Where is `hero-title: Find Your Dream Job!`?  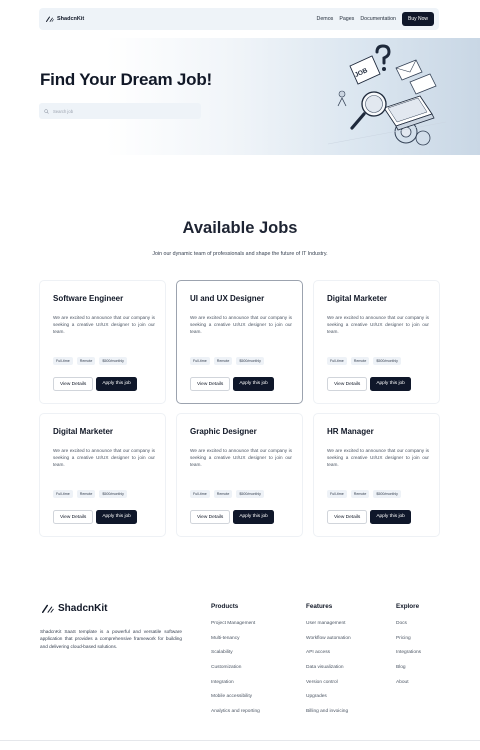 hero-title: Find Your Dream Job! is located at coordinates (126, 79).